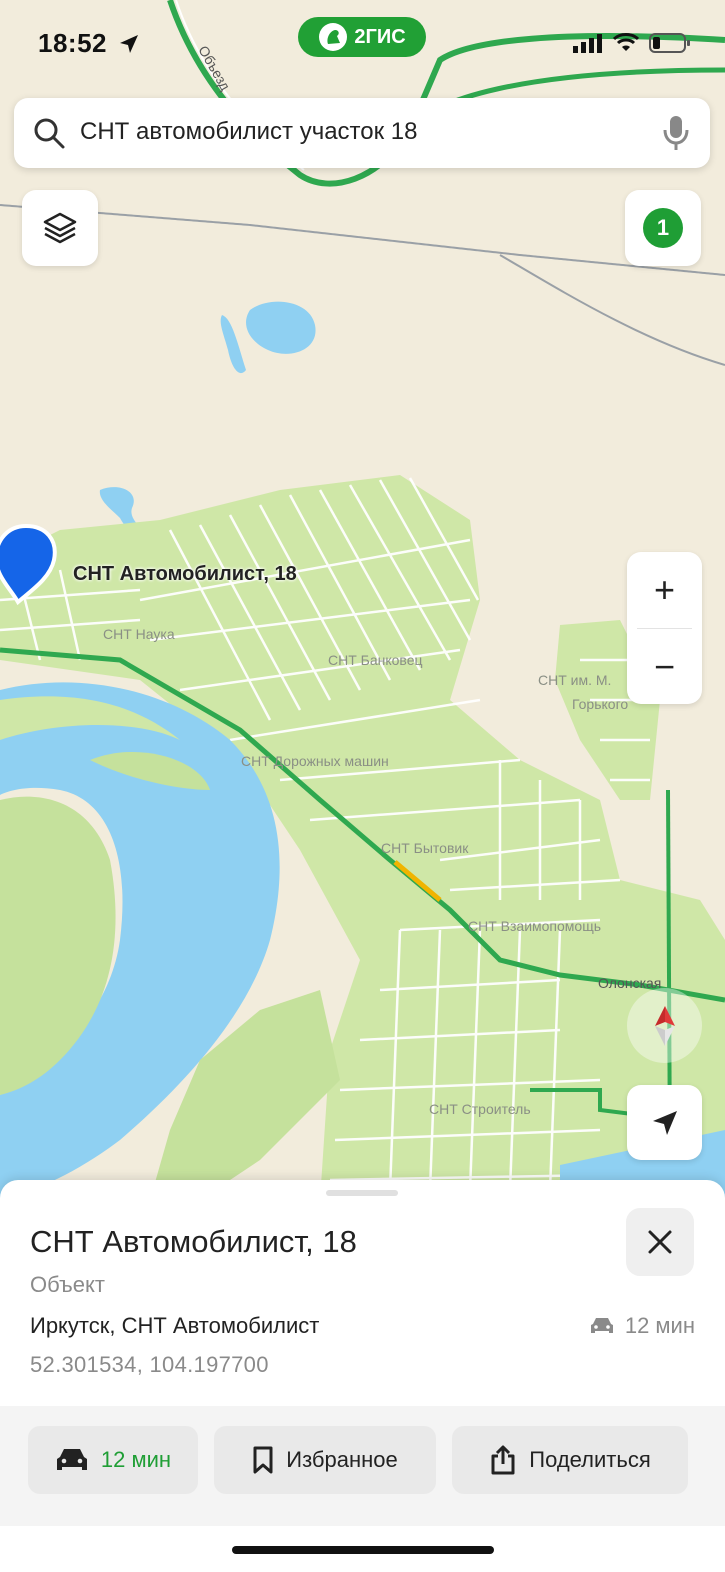 The height and width of the screenshot is (1572, 725). What do you see at coordinates (425, 848) in the screenshot?
I see `place-label: СНТ Бытовик` at bounding box center [425, 848].